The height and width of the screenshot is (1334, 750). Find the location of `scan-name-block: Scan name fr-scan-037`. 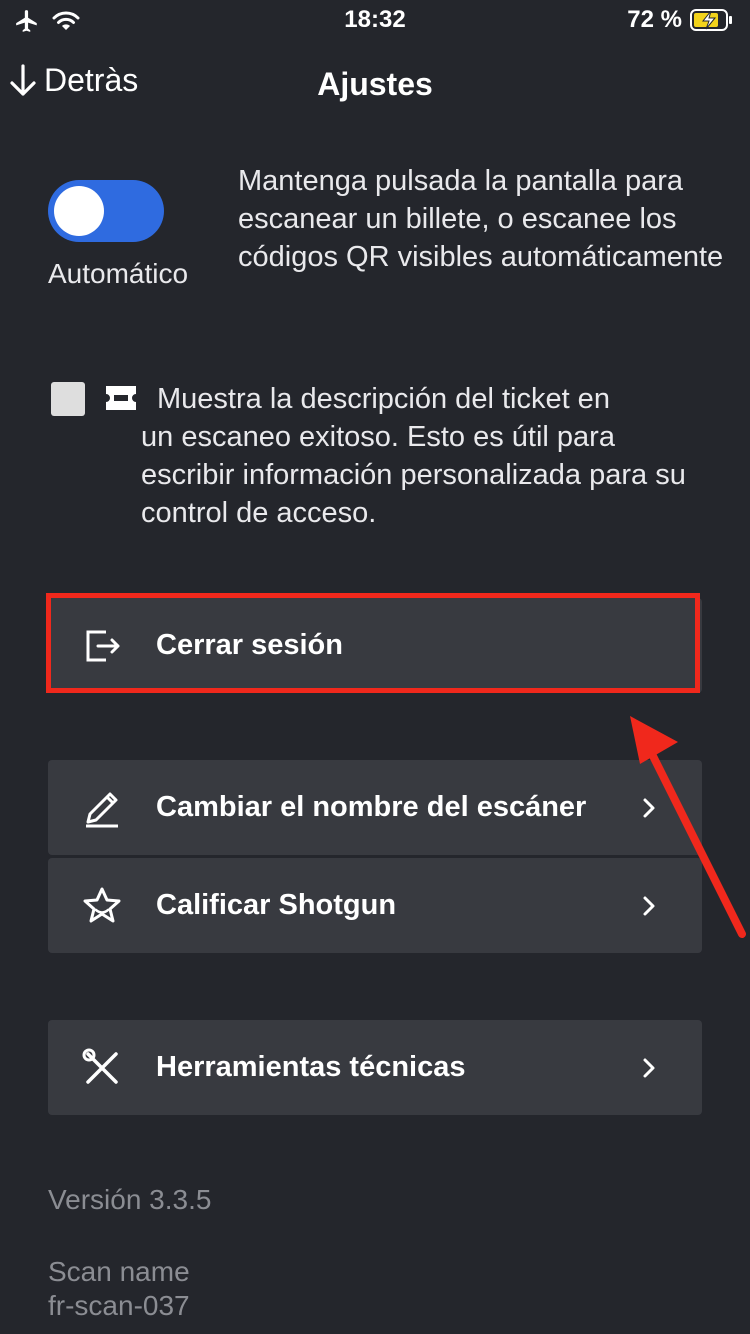

scan-name-block: Scan name fr-scan-037 is located at coordinates (119, 1289).